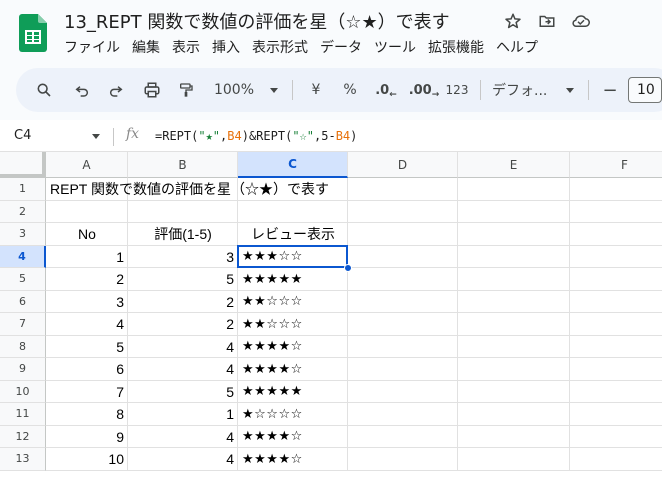 The height and width of the screenshot is (480, 662). Describe the element at coordinates (348, 268) in the screenshot. I see `fill-handle` at that location.